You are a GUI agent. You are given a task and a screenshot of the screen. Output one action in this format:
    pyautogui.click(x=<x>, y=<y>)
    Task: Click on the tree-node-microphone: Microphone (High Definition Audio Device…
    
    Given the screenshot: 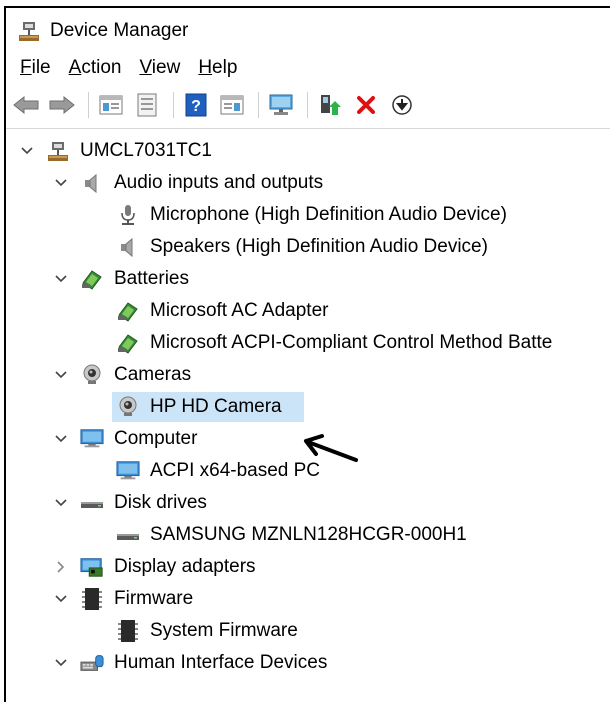 What is the action you would take?
    pyautogui.click(x=308, y=215)
    